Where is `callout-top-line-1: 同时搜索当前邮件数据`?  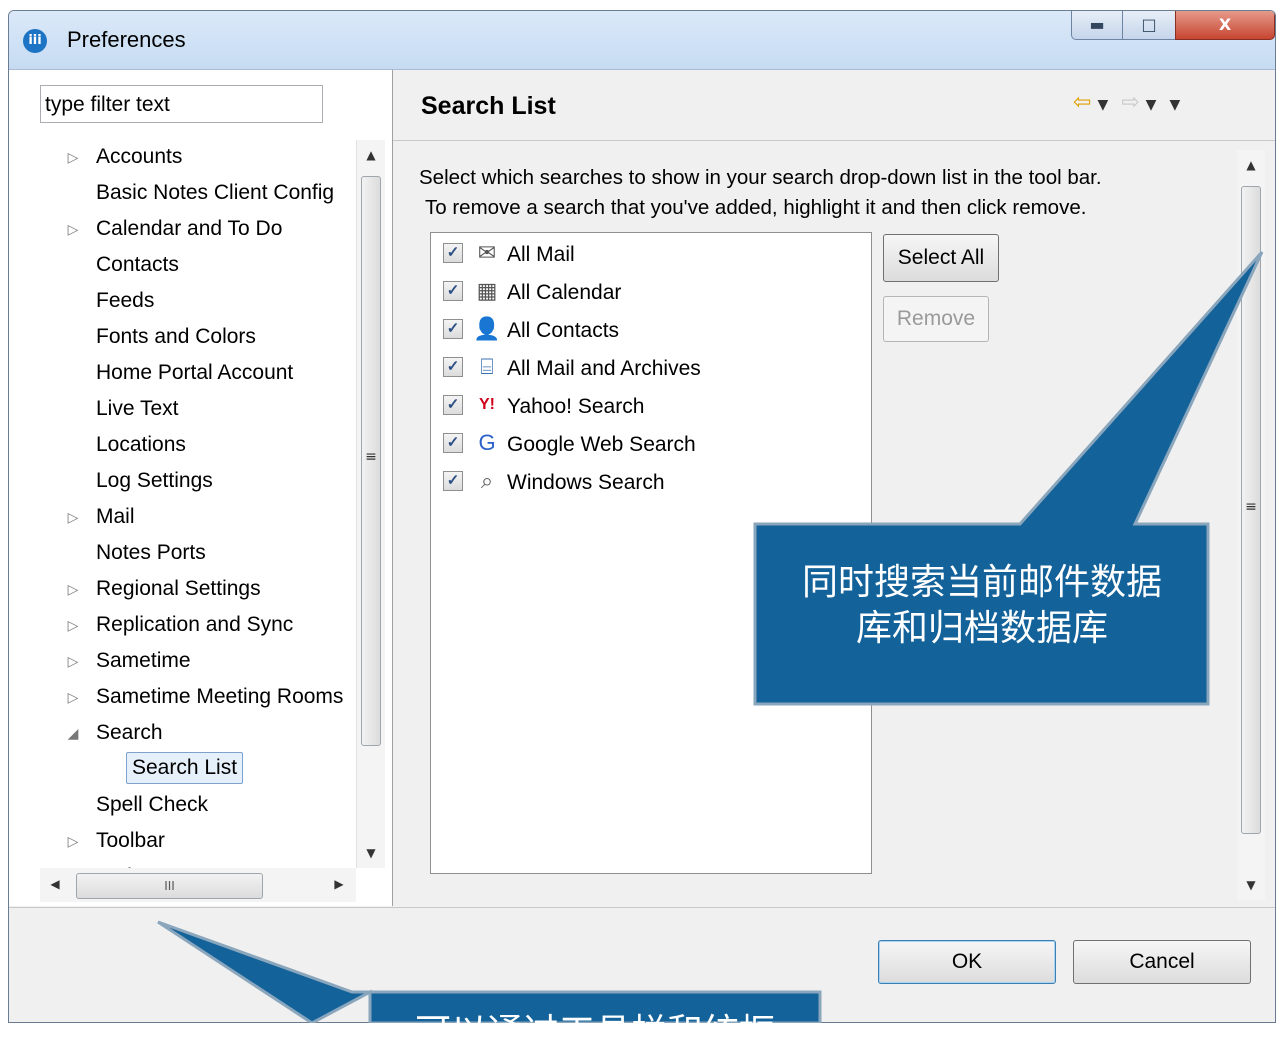 callout-top-line-1: 同时搜索当前邮件数据 is located at coordinates (981, 582).